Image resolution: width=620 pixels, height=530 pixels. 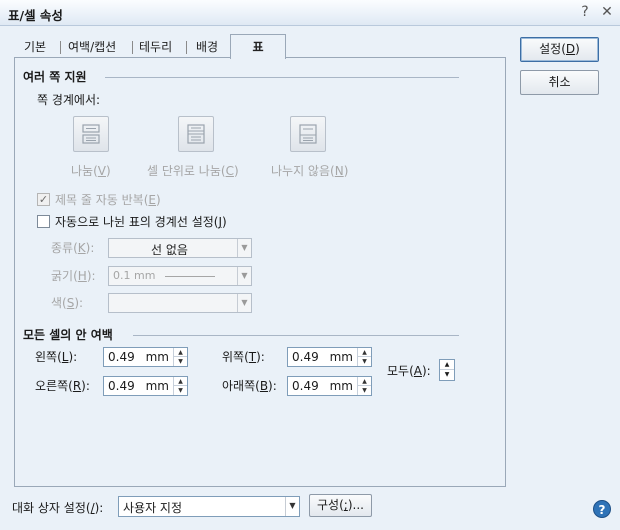 I want to click on left-margin-text: 왼쪽, so click(x=46, y=357).